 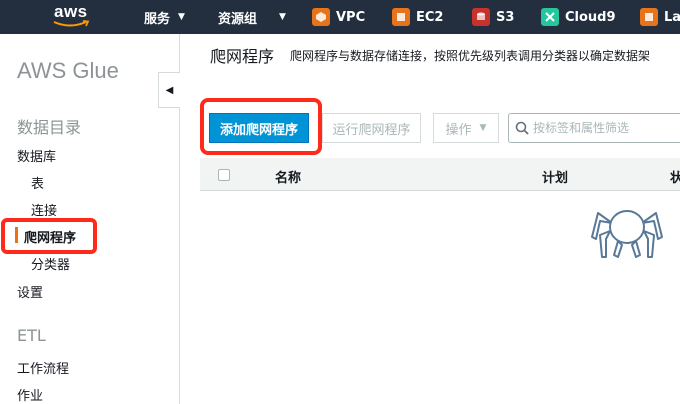 I want to click on aws-smile-icon, so click(x=71, y=23).